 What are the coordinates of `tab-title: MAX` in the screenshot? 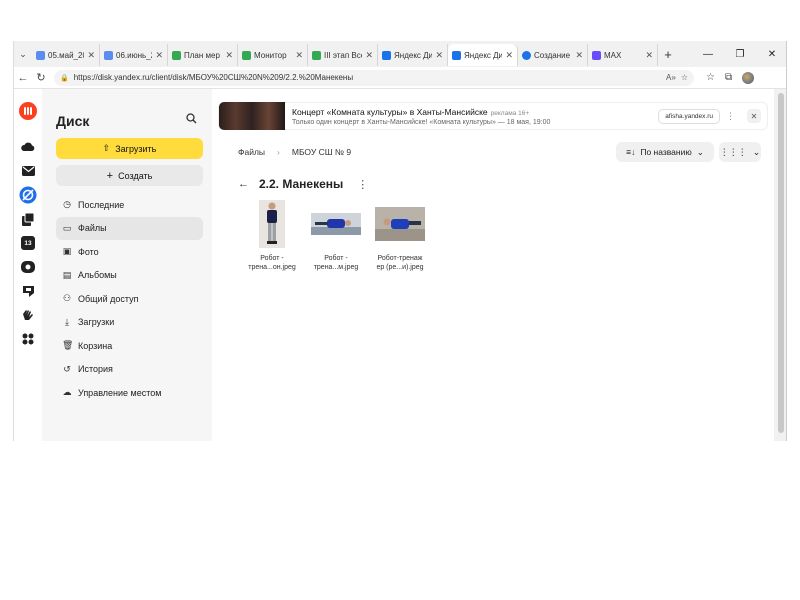 It's located at (613, 55).